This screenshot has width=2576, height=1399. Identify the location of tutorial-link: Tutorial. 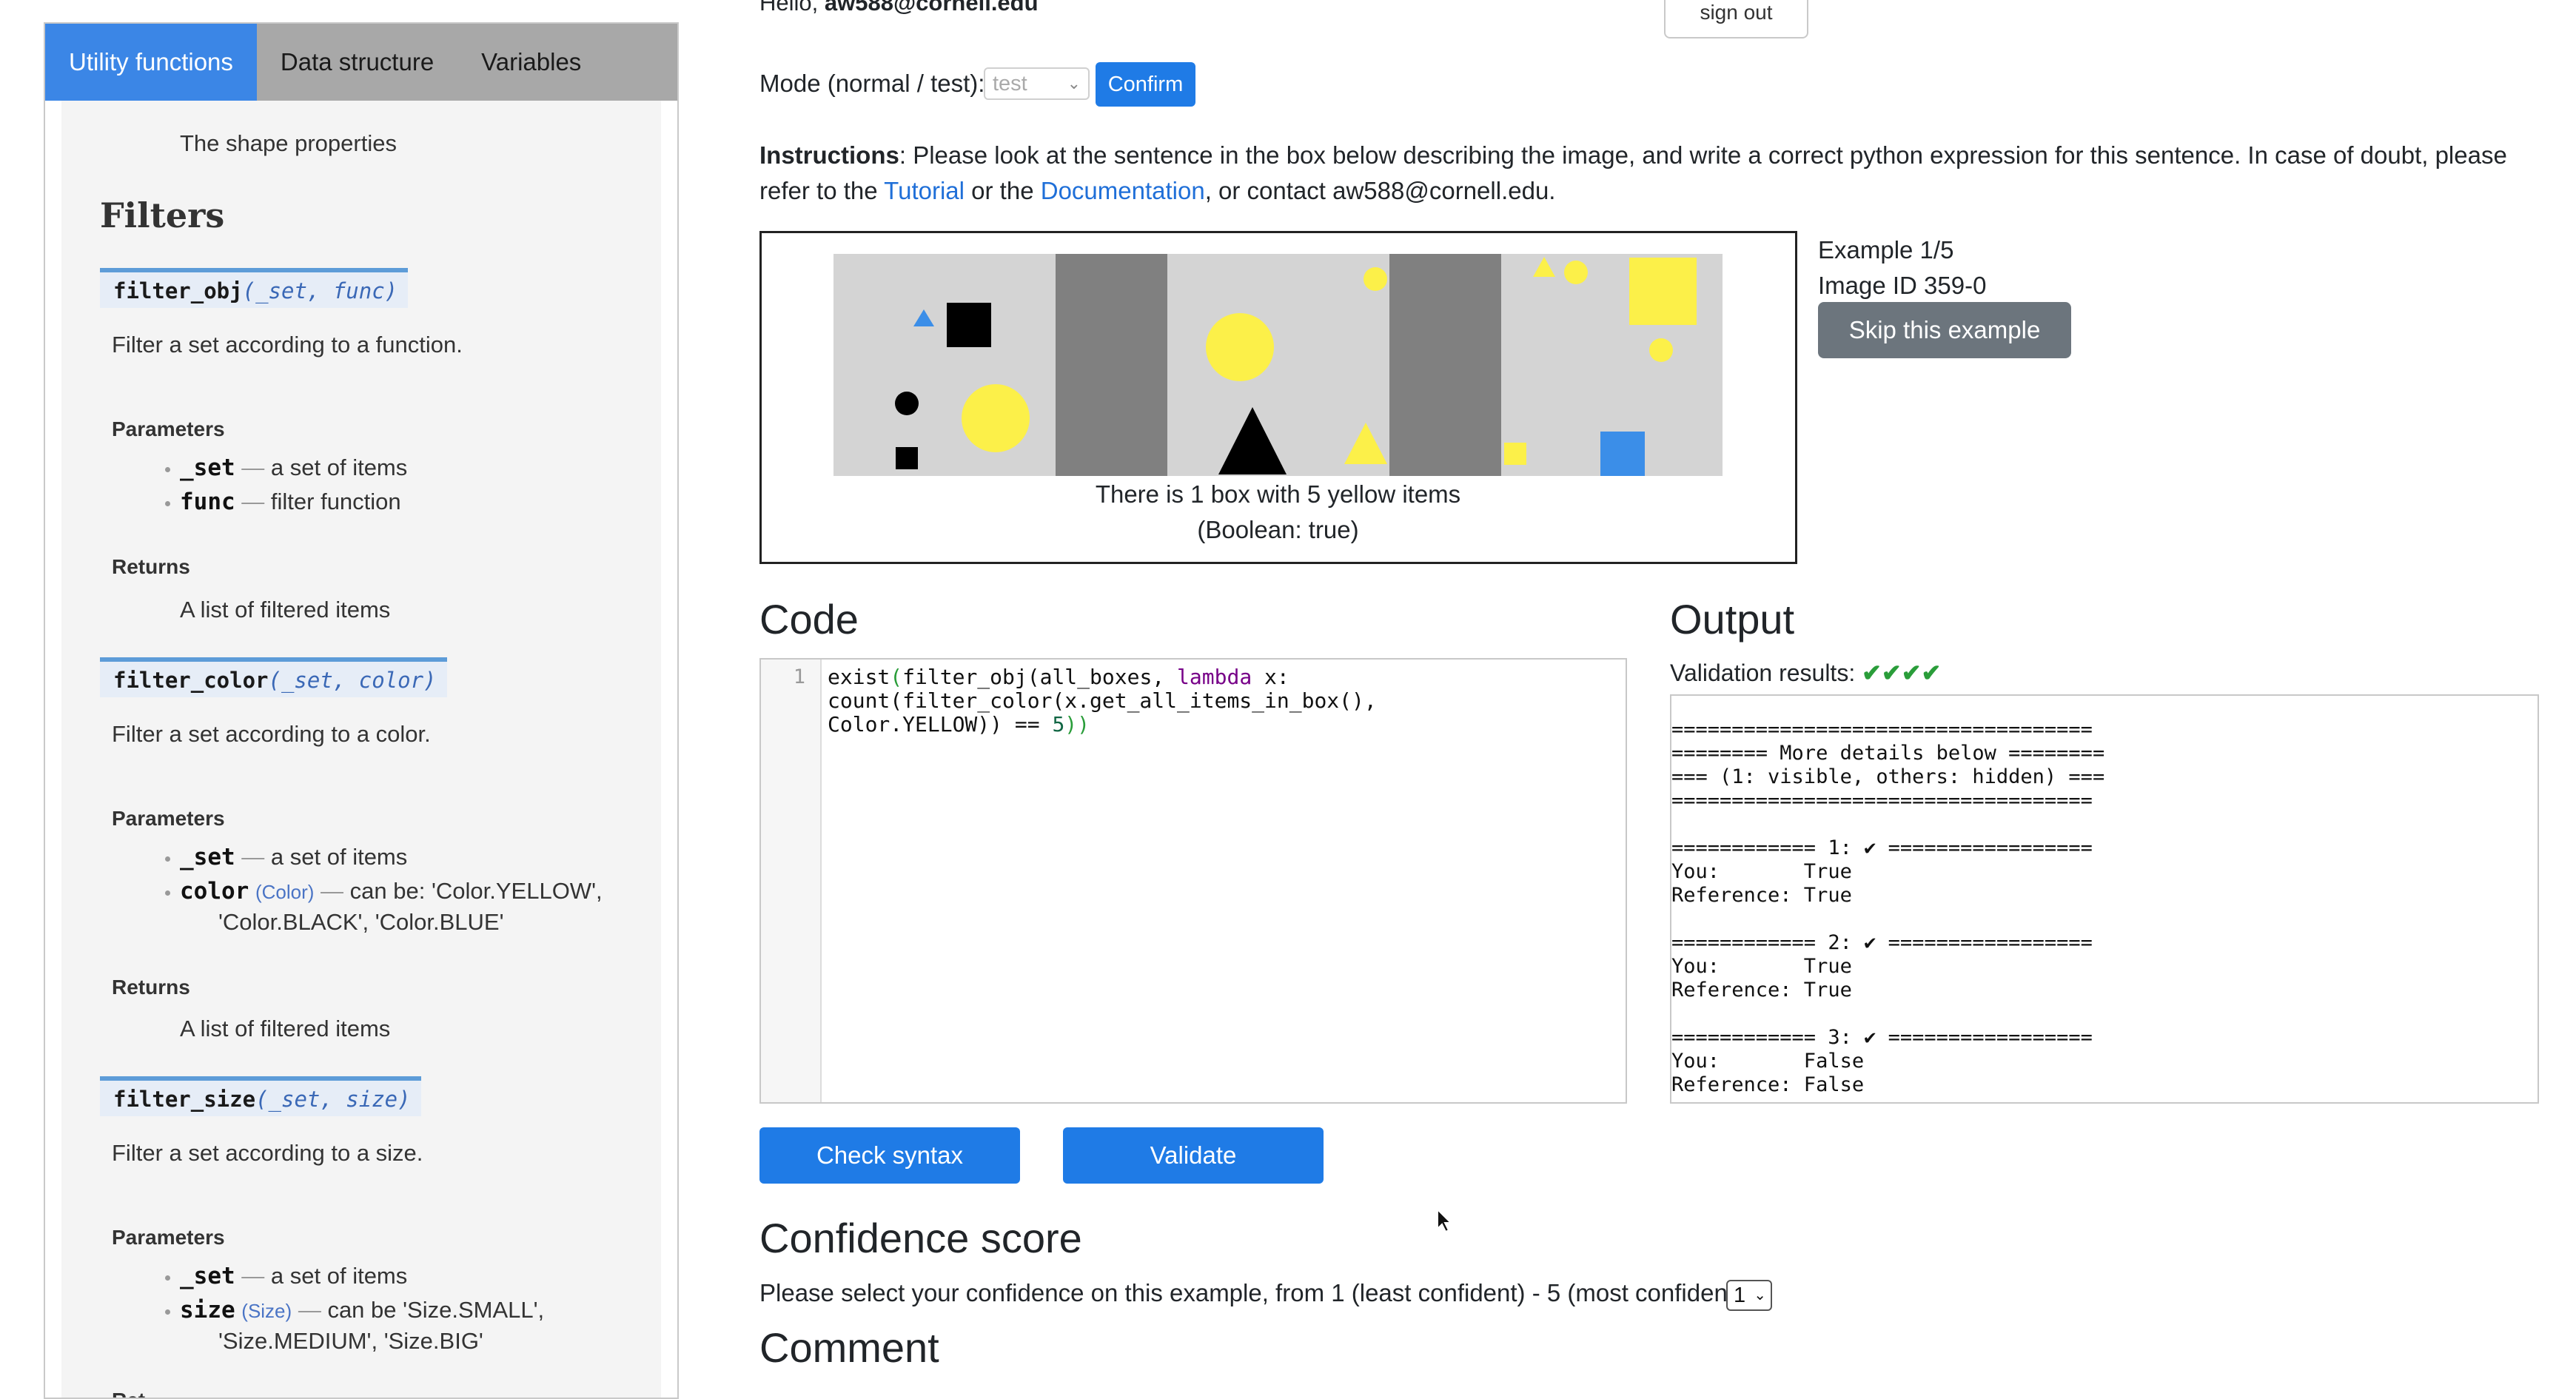
(924, 191).